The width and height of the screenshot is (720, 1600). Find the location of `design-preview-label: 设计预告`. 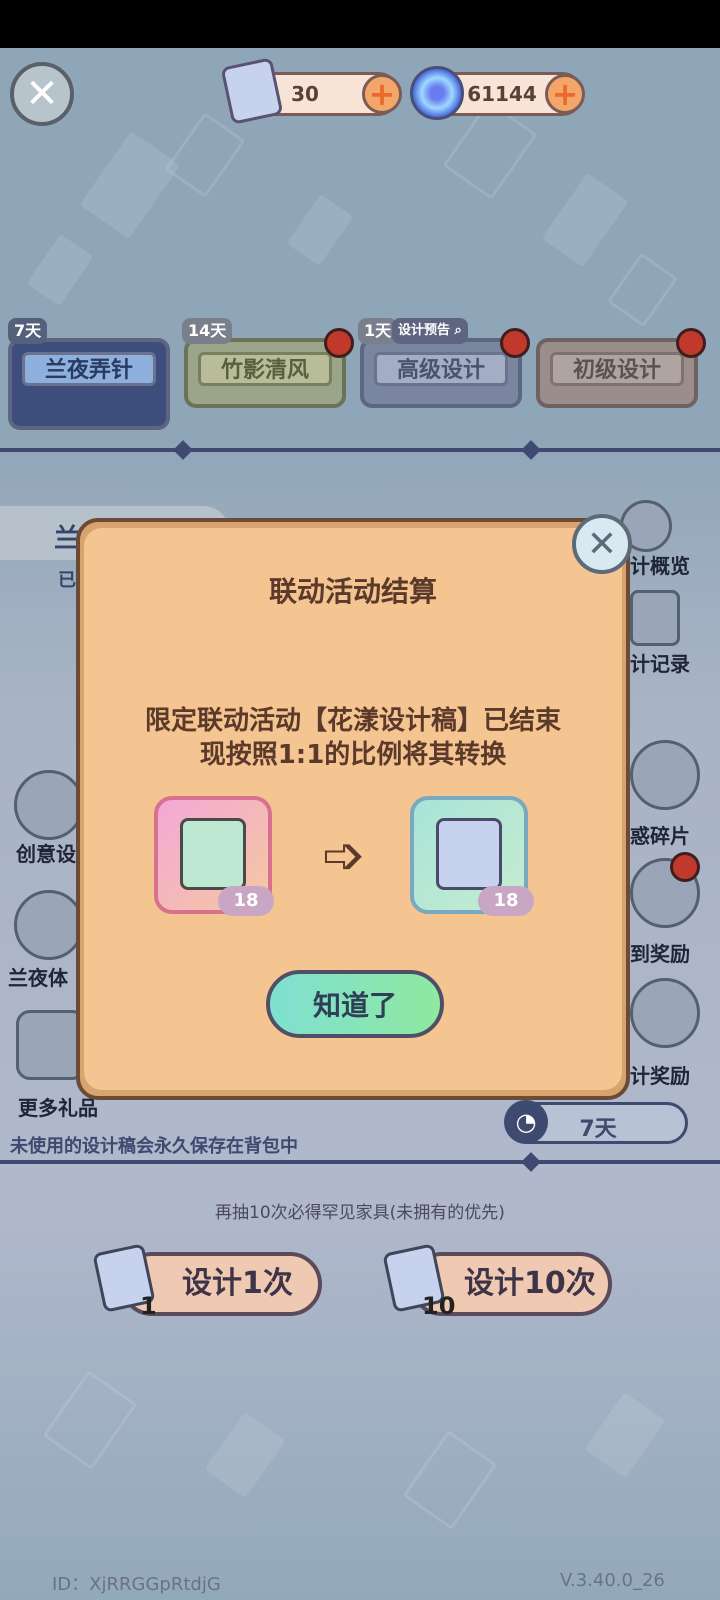

design-preview-label: 设计预告 is located at coordinates (424, 330).